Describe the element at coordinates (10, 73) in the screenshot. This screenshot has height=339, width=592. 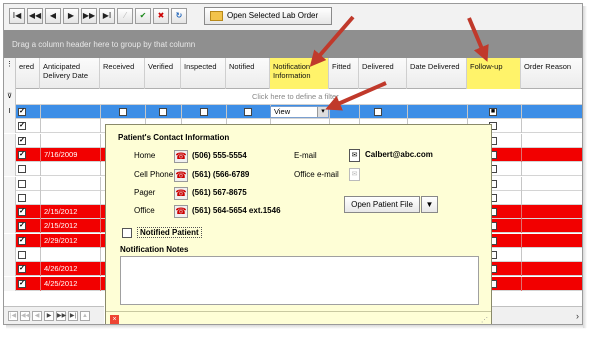
I see `column-chooser-icon: ⋮` at that location.